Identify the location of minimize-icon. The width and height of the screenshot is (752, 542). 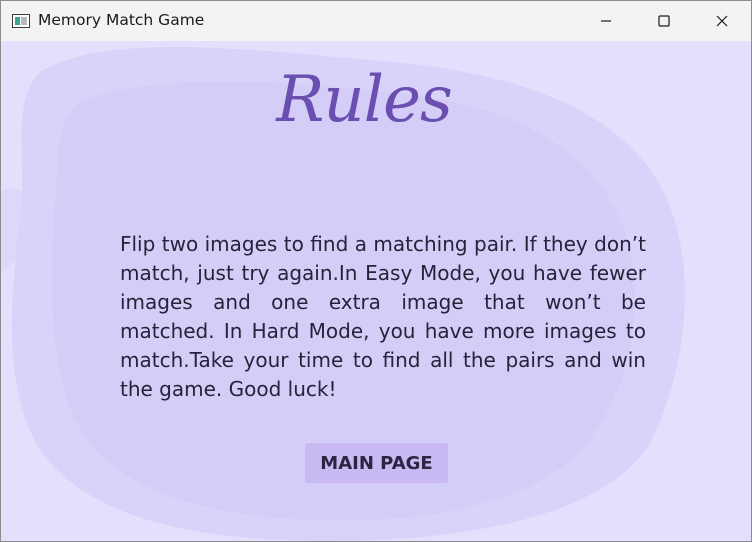
(606, 21).